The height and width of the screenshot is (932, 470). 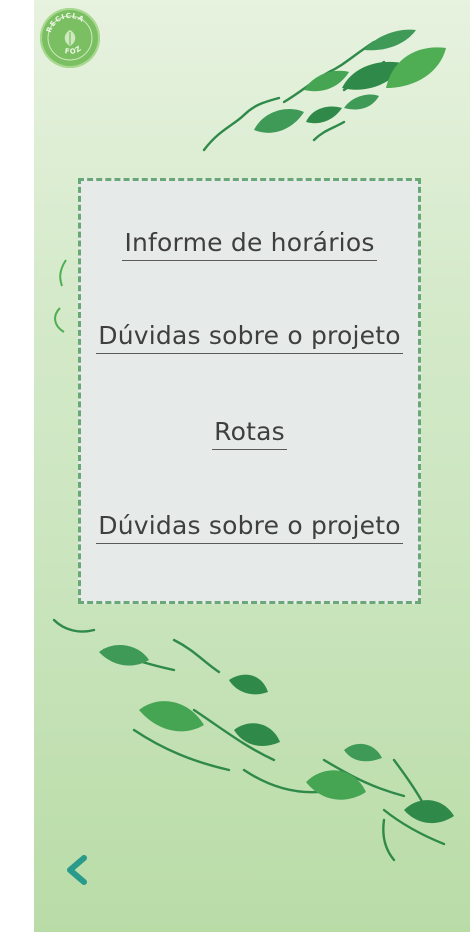 I want to click on menu-item-label: Informe de horários, so click(x=249, y=244).